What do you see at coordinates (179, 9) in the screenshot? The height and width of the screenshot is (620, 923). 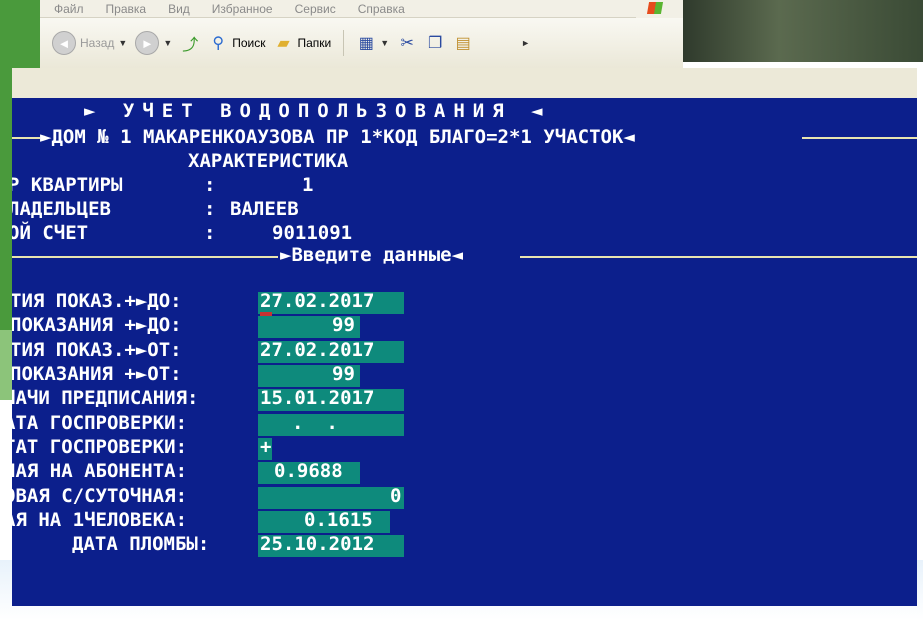 I see `menu-view: Вид` at bounding box center [179, 9].